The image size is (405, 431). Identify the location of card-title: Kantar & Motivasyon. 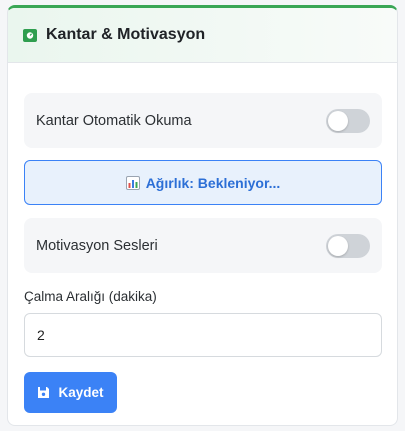
(126, 34).